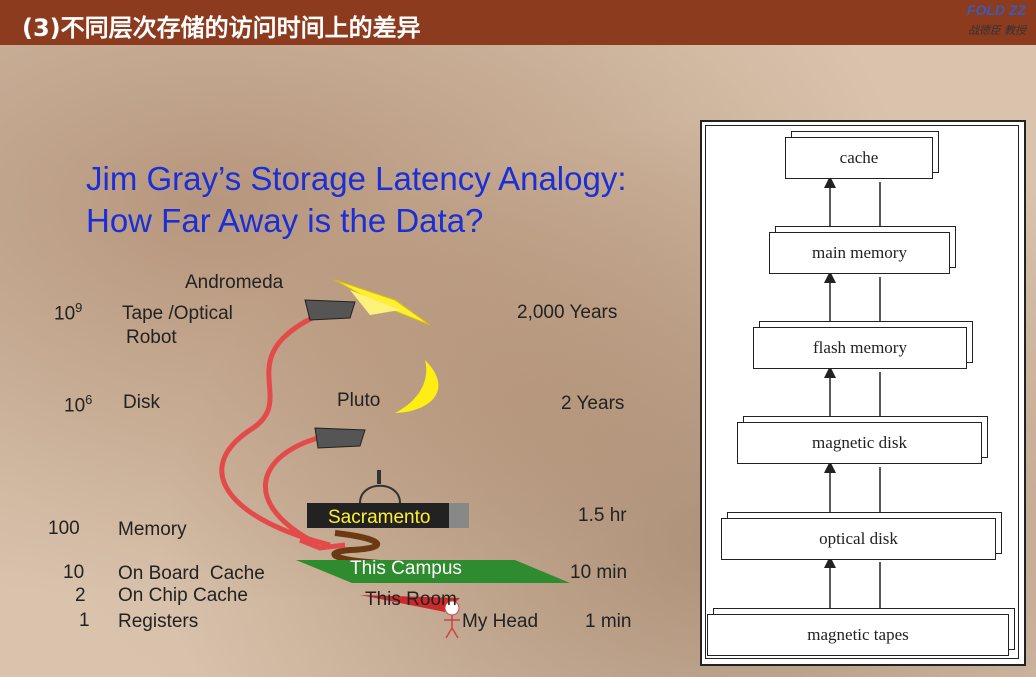  Describe the element at coordinates (68, 312) in the screenshot. I see `row-tape-magnitude: 109` at that location.